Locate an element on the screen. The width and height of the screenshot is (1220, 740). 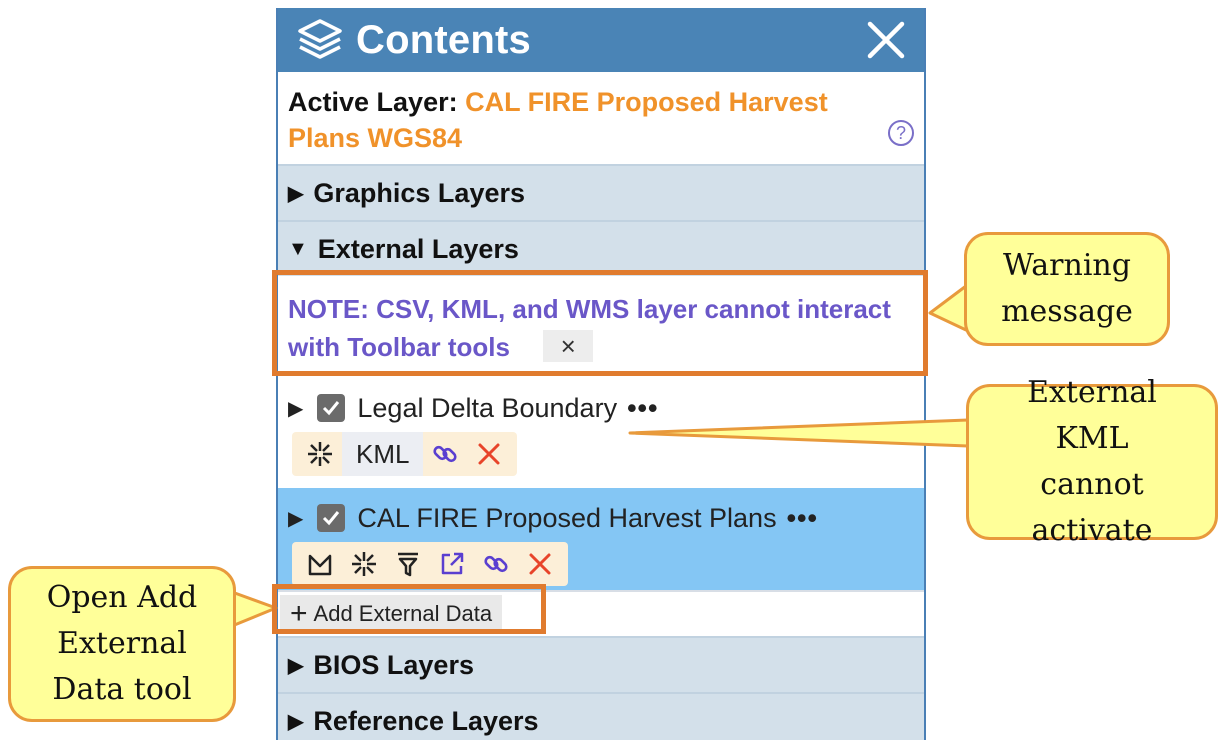
filter-icon is located at coordinates (408, 564).